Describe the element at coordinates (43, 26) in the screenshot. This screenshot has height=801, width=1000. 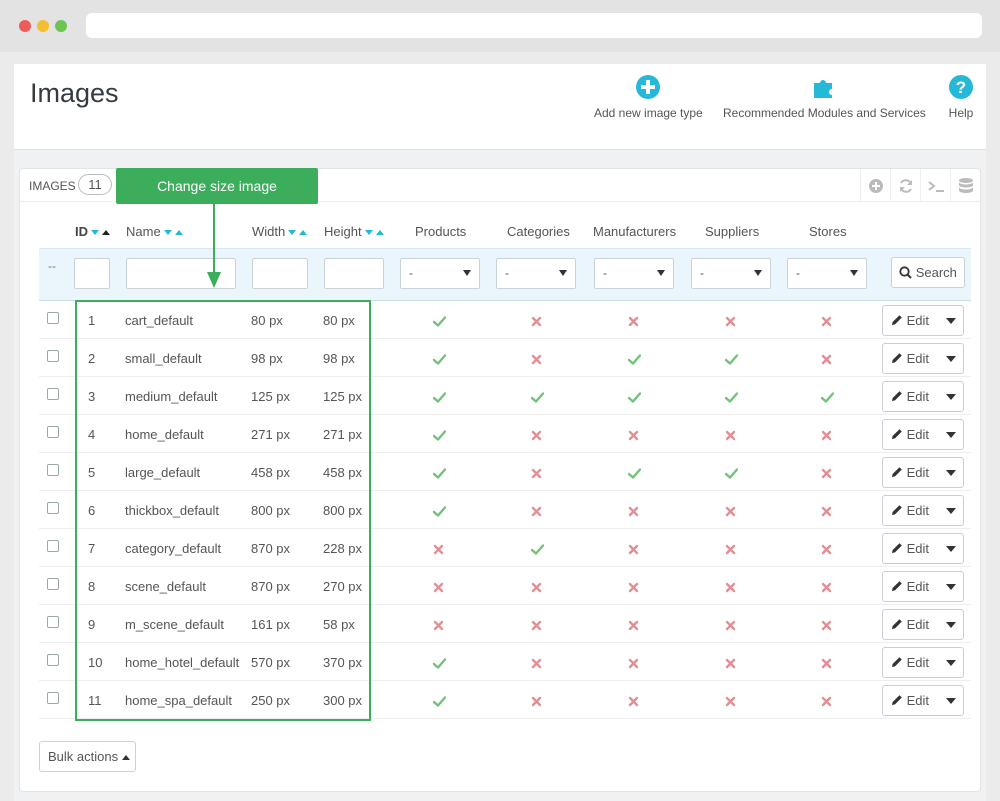
I see `window-minimize-dot` at that location.